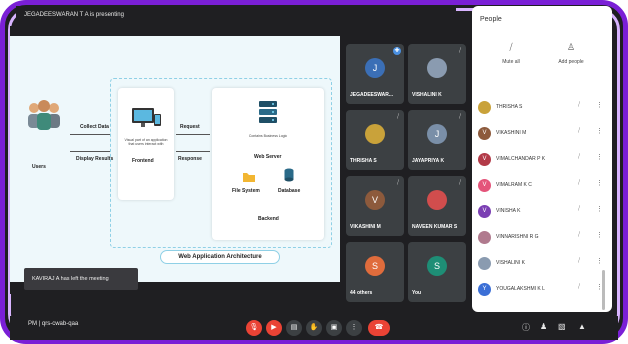  Describe the element at coordinates (511, 62) in the screenshot. I see `mute-all-label: Mute all` at that location.